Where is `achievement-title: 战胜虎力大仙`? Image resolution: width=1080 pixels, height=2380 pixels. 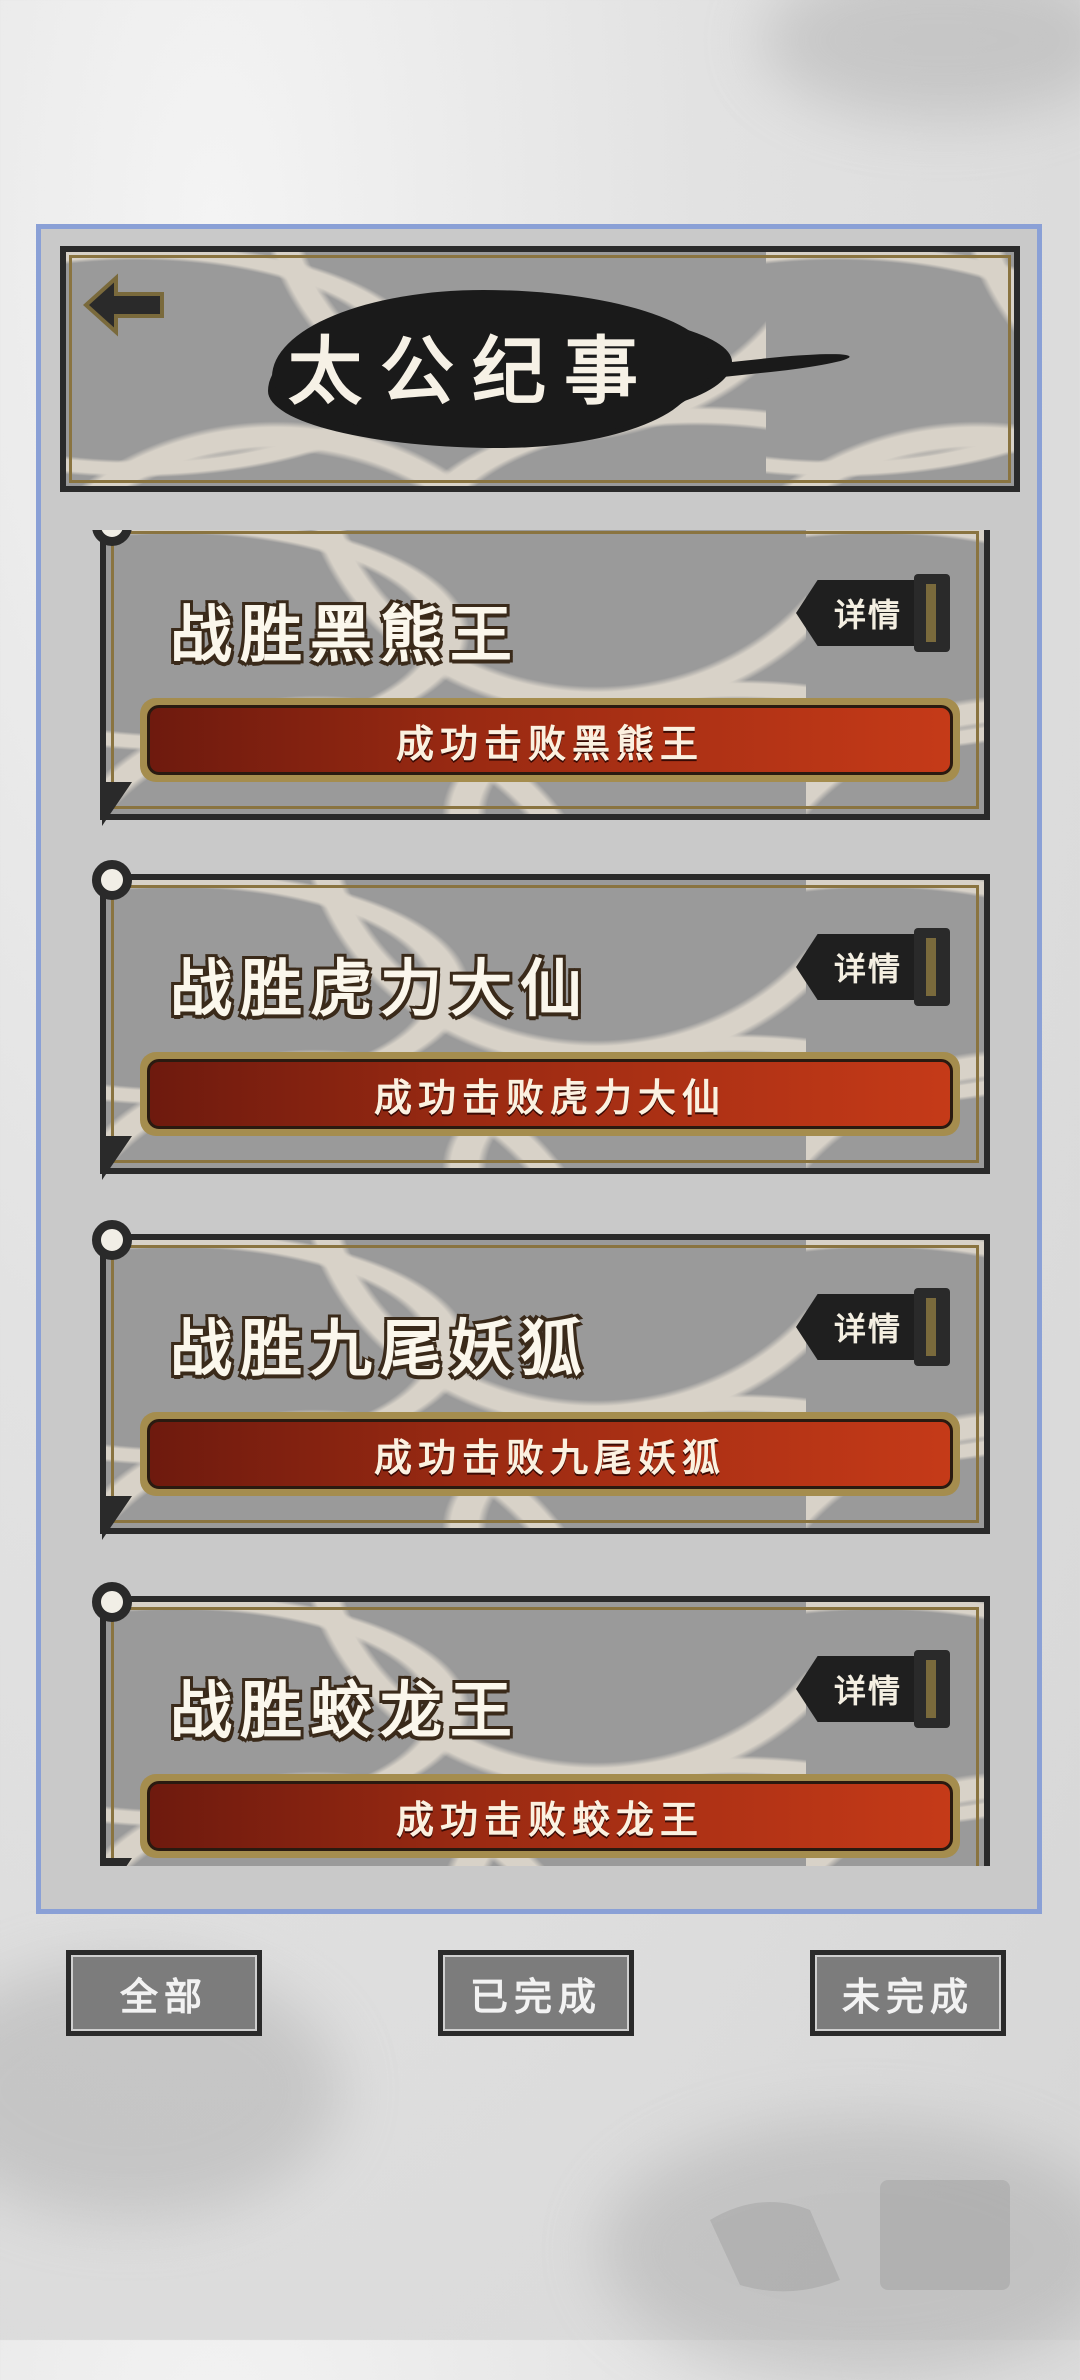 achievement-title: 战胜虎力大仙 is located at coordinates (380, 988).